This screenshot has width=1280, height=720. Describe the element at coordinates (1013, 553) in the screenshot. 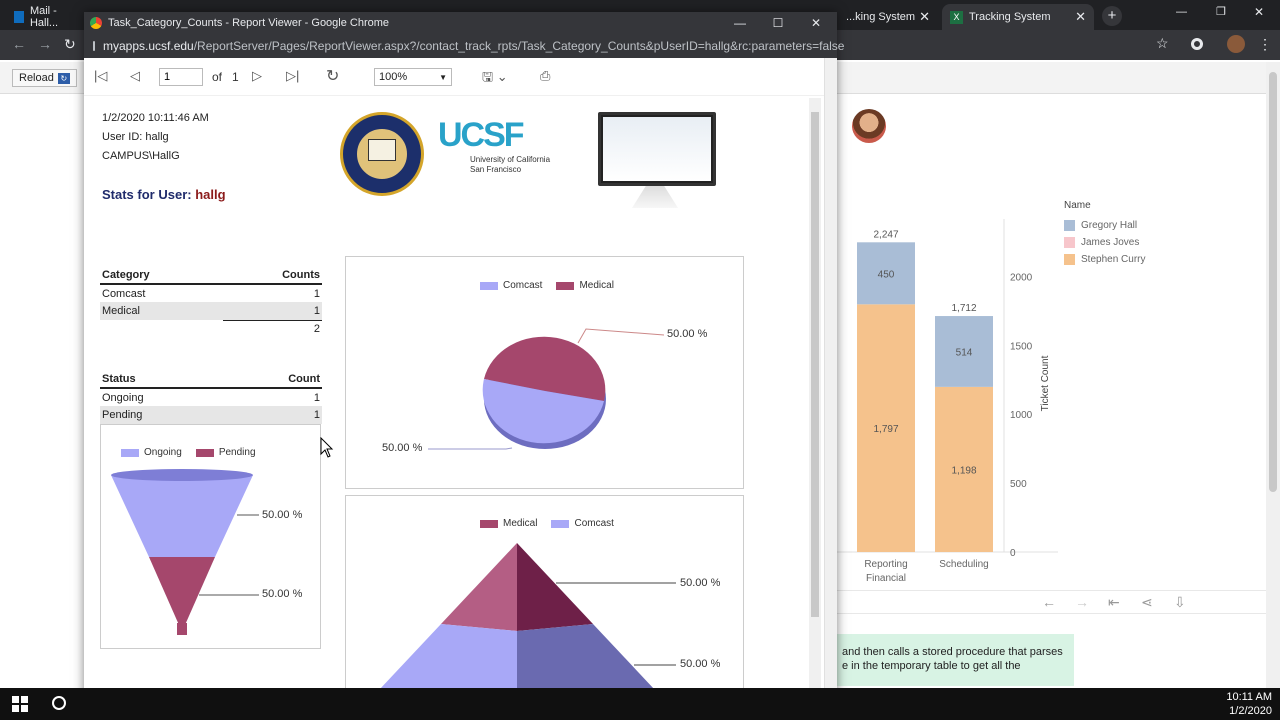

I see `y-tick-label: 0` at that location.